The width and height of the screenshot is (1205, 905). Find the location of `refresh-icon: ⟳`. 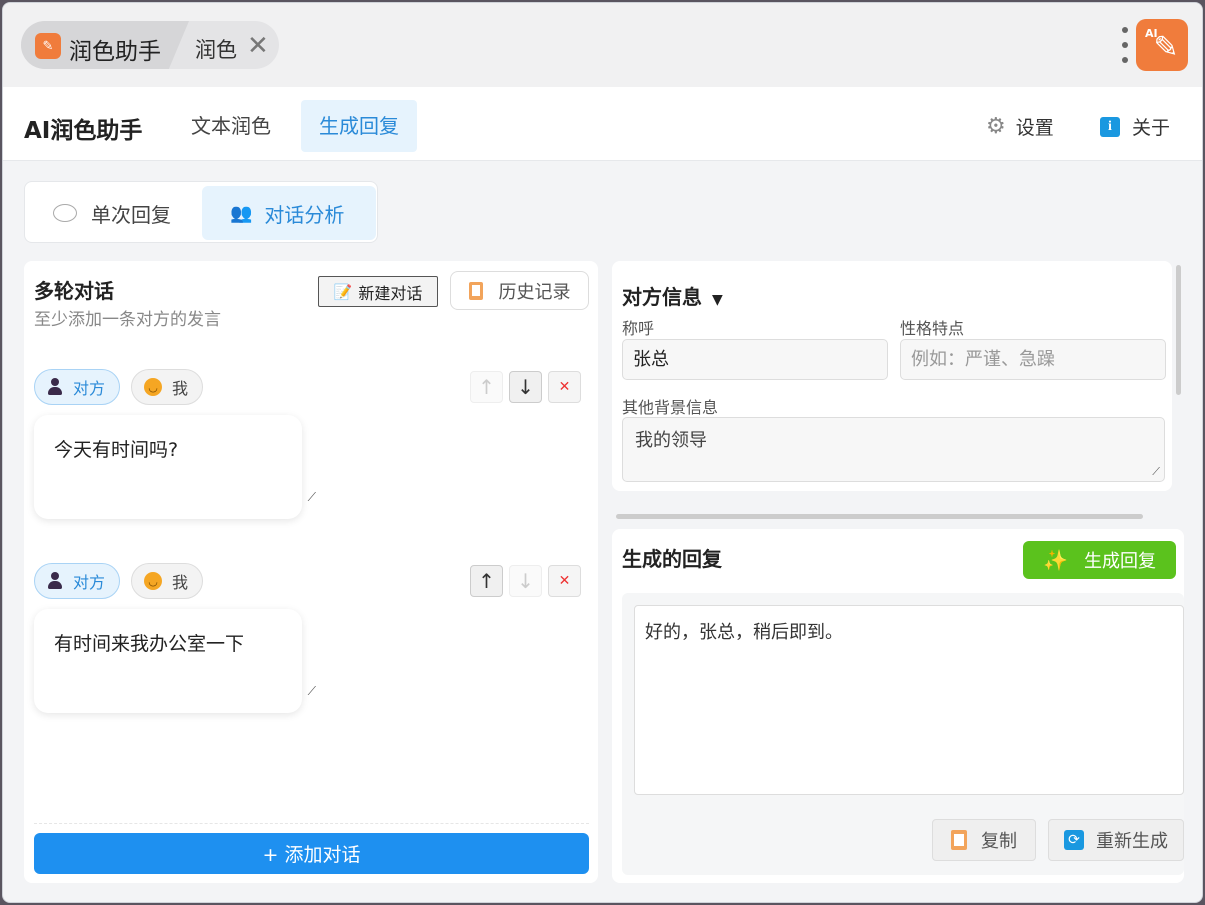

refresh-icon: ⟳ is located at coordinates (1074, 840).